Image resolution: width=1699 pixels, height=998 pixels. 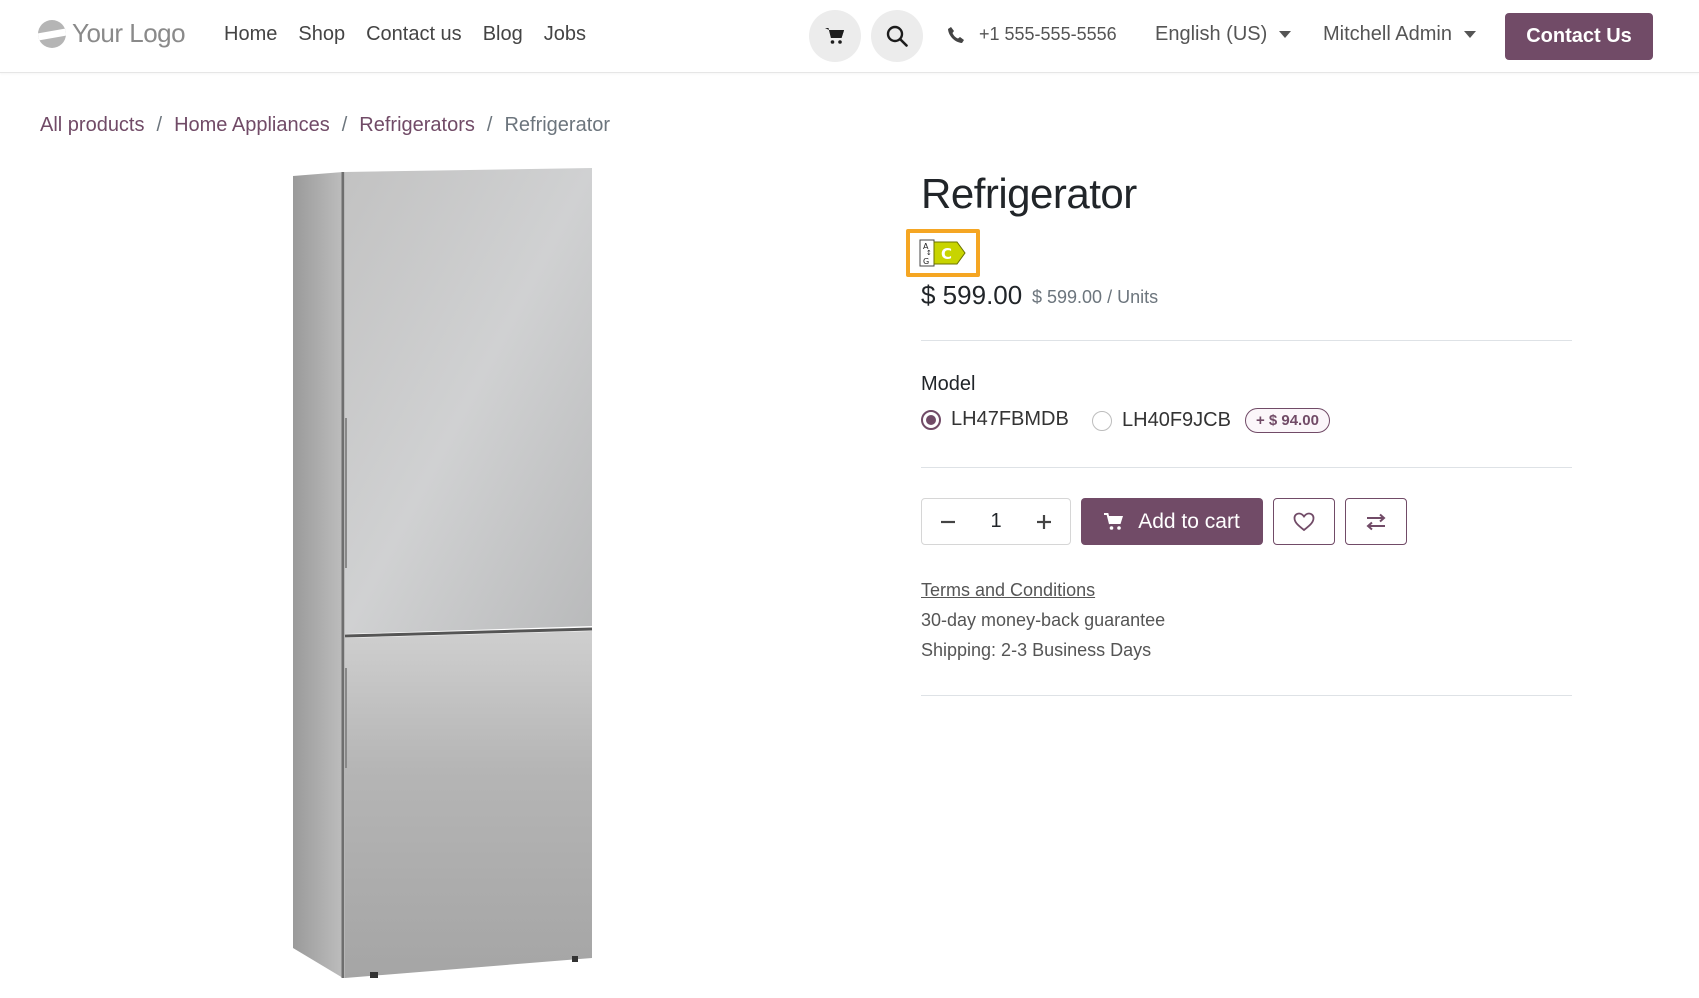 I want to click on product-title: Refrigerator, so click(x=1029, y=193).